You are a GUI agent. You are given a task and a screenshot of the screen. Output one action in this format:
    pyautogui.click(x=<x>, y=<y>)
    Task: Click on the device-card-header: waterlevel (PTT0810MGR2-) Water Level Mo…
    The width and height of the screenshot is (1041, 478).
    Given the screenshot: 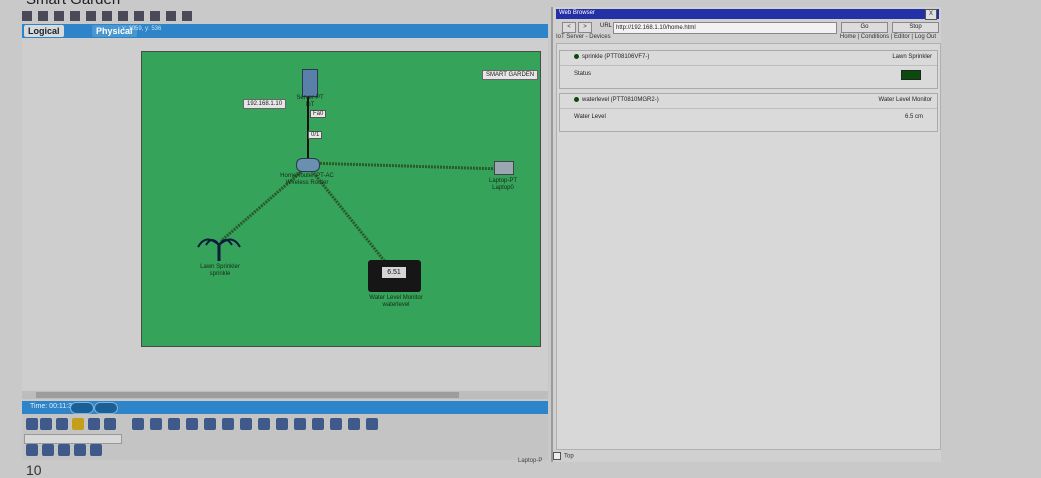 What is the action you would take?
    pyautogui.click(x=748, y=100)
    